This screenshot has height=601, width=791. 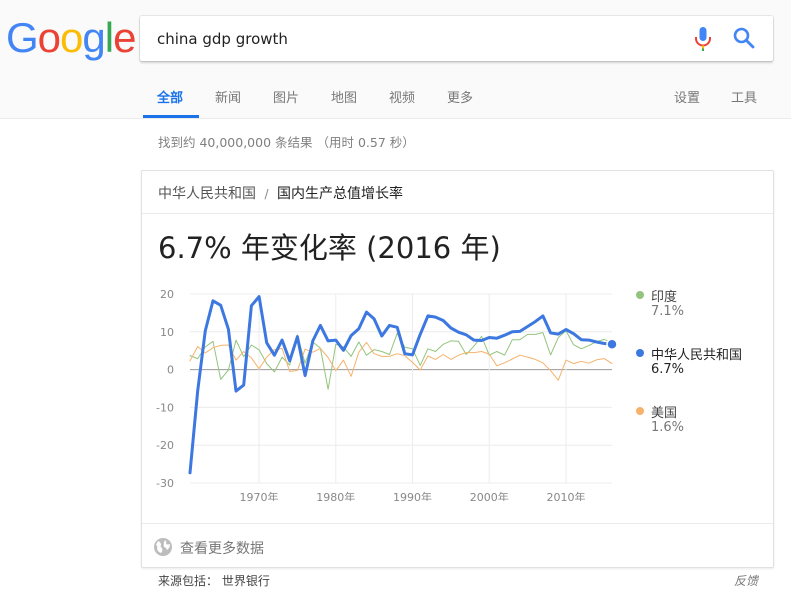 I want to click on y-tick-label: -20, so click(x=165, y=445).